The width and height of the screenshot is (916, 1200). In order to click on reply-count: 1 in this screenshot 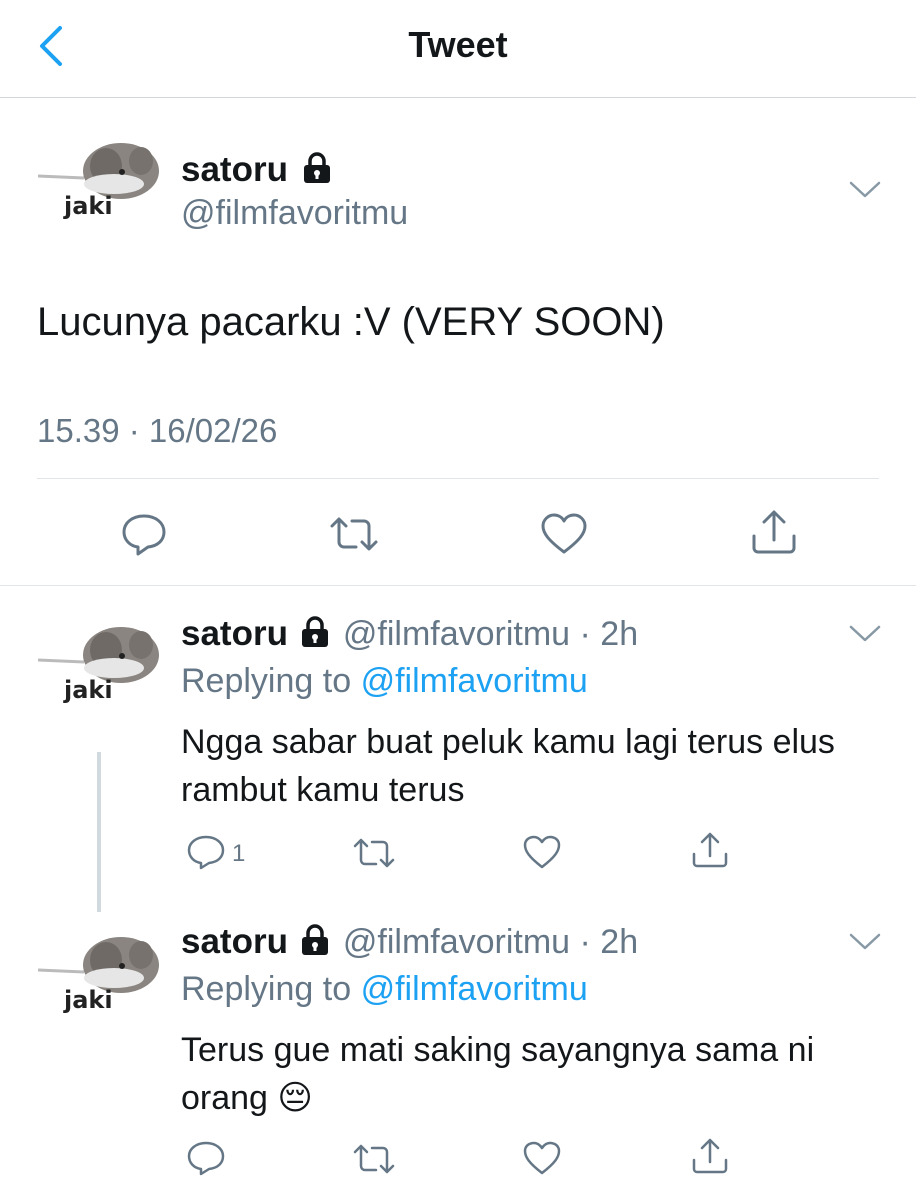, I will do `click(239, 853)`.